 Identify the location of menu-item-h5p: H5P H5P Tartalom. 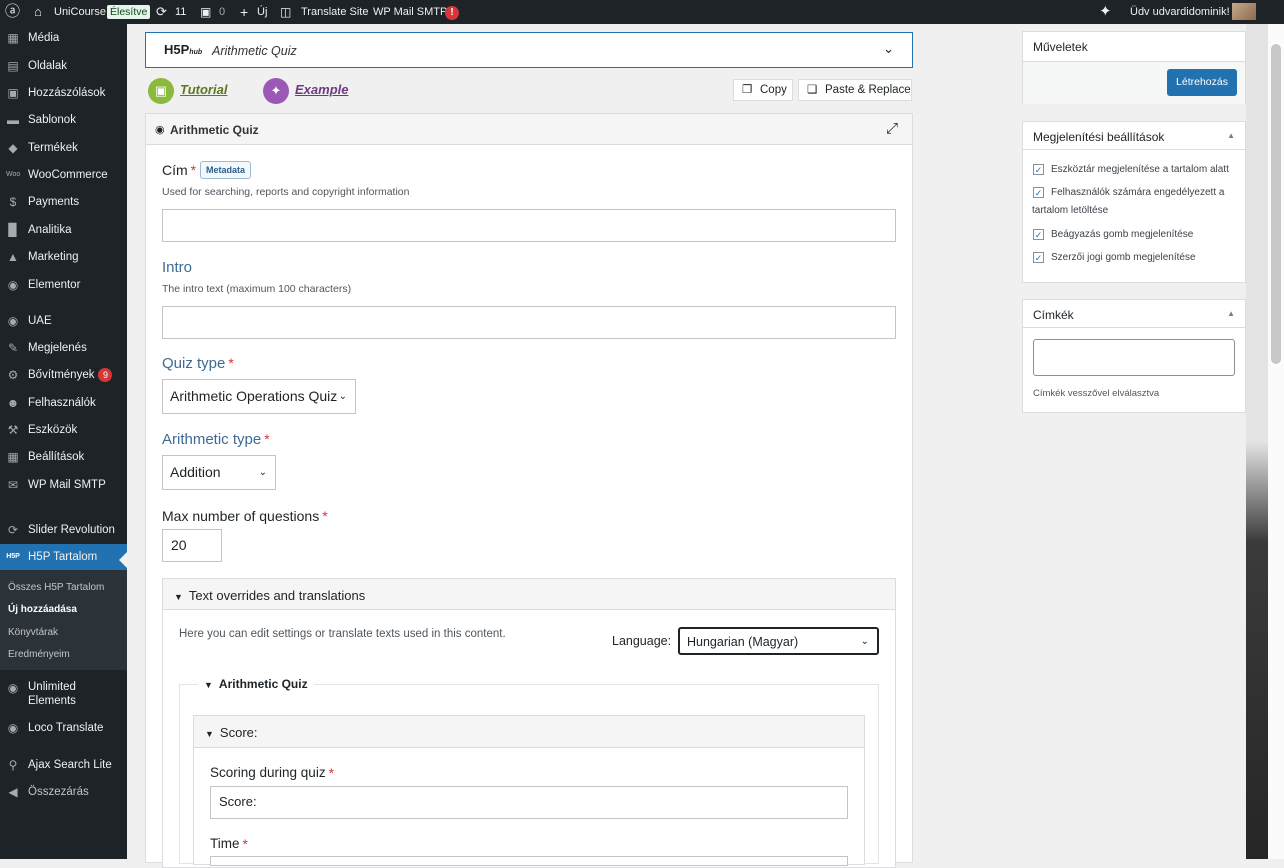
(63, 557).